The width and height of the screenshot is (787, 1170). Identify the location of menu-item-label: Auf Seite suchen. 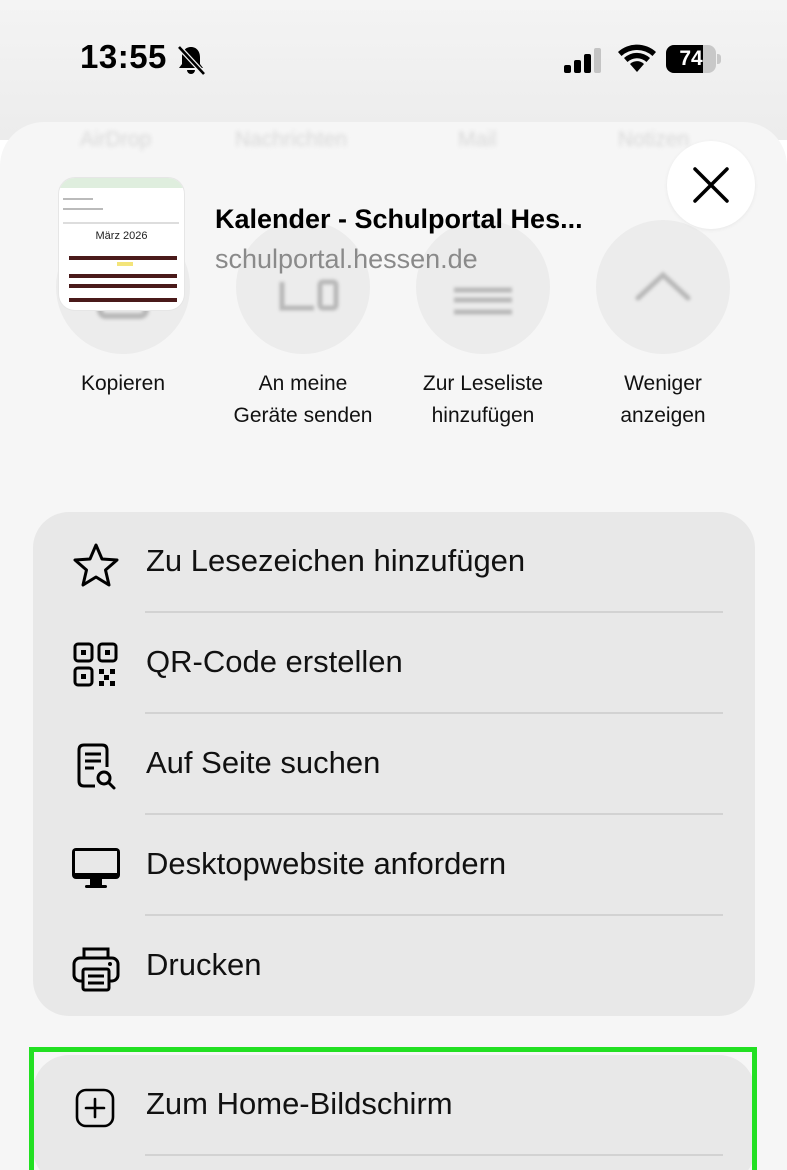
(263, 762).